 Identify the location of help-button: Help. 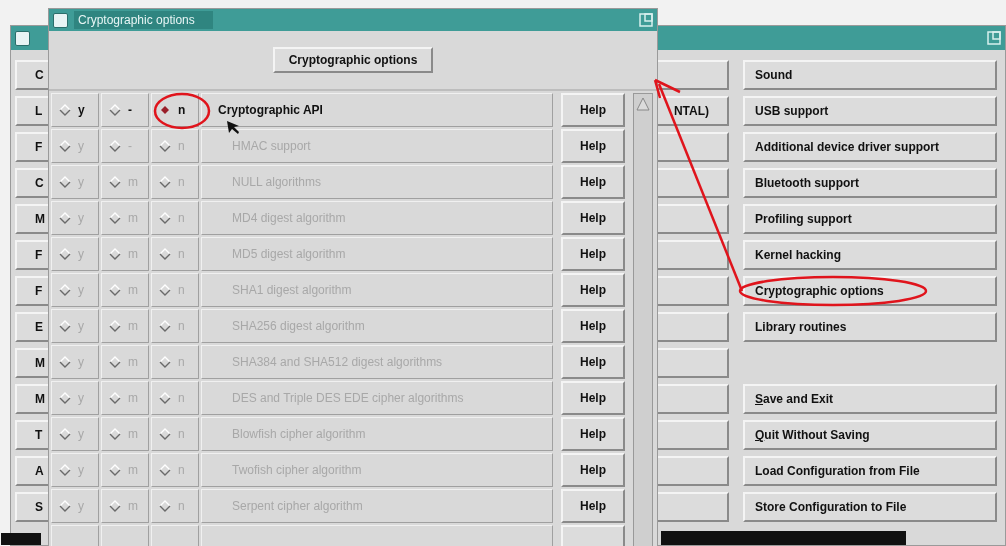
(593, 110).